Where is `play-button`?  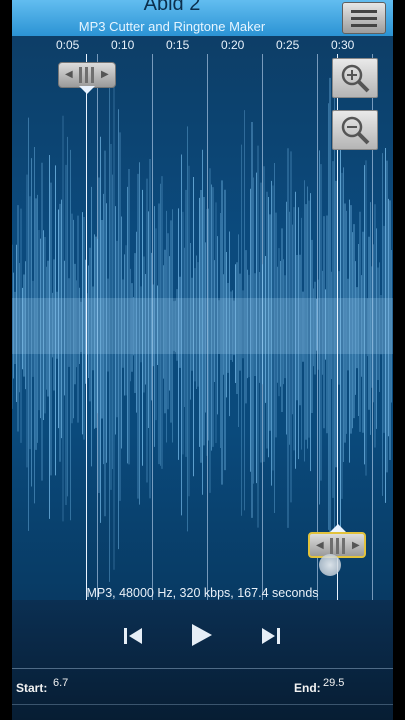
play-button is located at coordinates (201, 635).